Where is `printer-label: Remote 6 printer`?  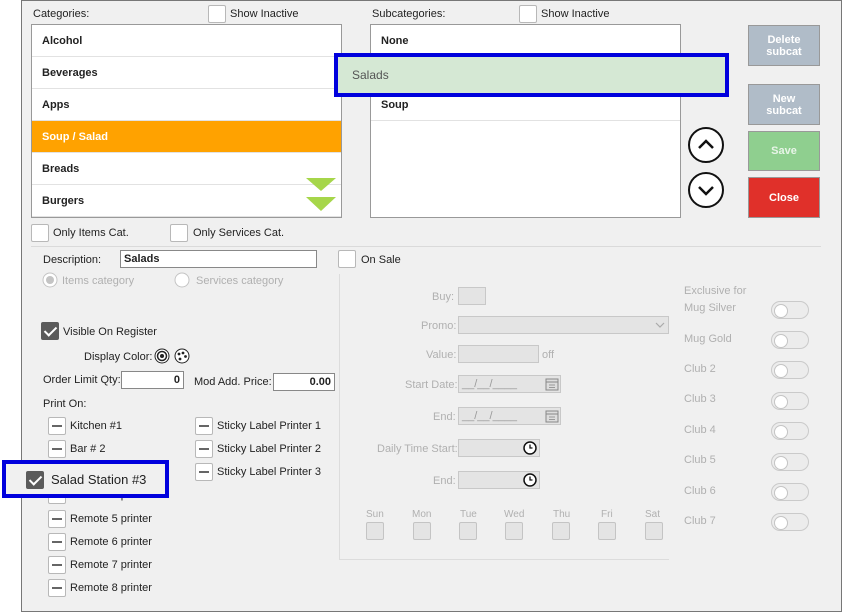
printer-label: Remote 6 printer is located at coordinates (111, 542).